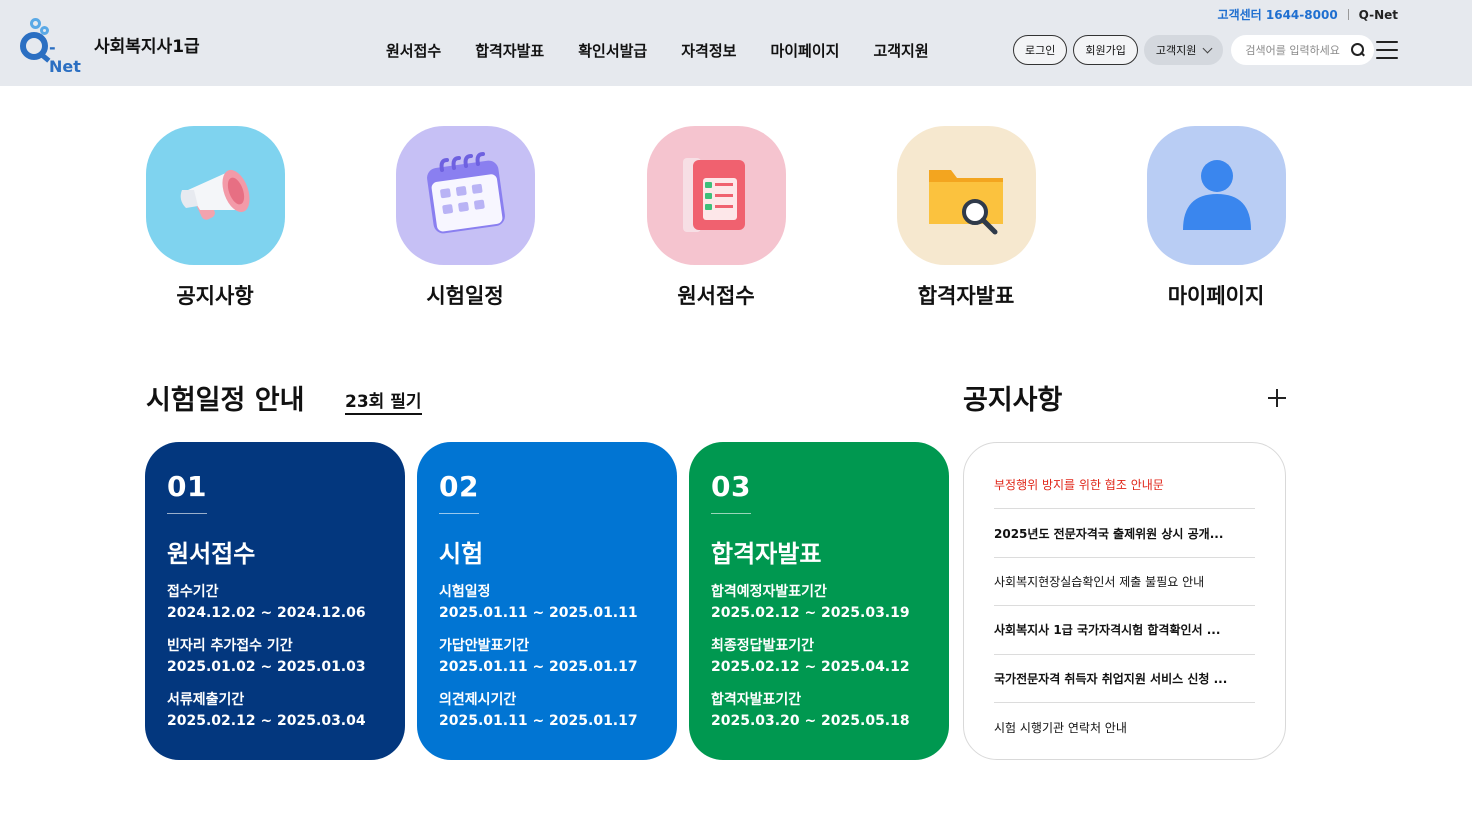 The height and width of the screenshot is (814, 1472). What do you see at coordinates (266, 721) in the screenshot?
I see `period-value: 2025.02.12 ~ 2025.03.04` at bounding box center [266, 721].